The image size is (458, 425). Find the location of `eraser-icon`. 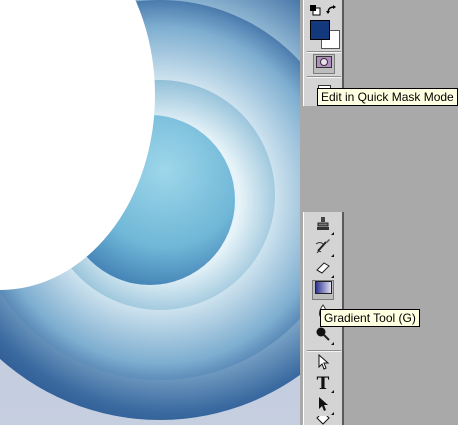

eraser-icon is located at coordinates (323, 269).